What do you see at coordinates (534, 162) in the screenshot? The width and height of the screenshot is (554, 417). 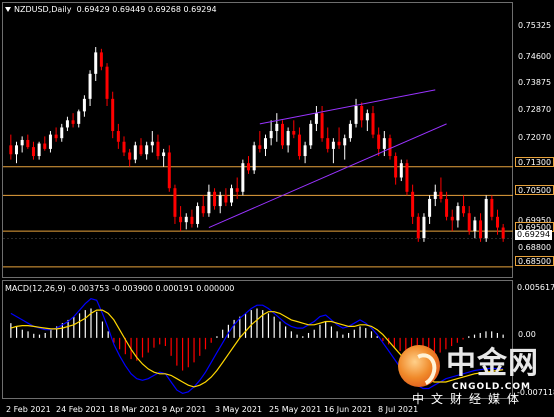 I see `level-tag: 0.71300` at bounding box center [534, 162].